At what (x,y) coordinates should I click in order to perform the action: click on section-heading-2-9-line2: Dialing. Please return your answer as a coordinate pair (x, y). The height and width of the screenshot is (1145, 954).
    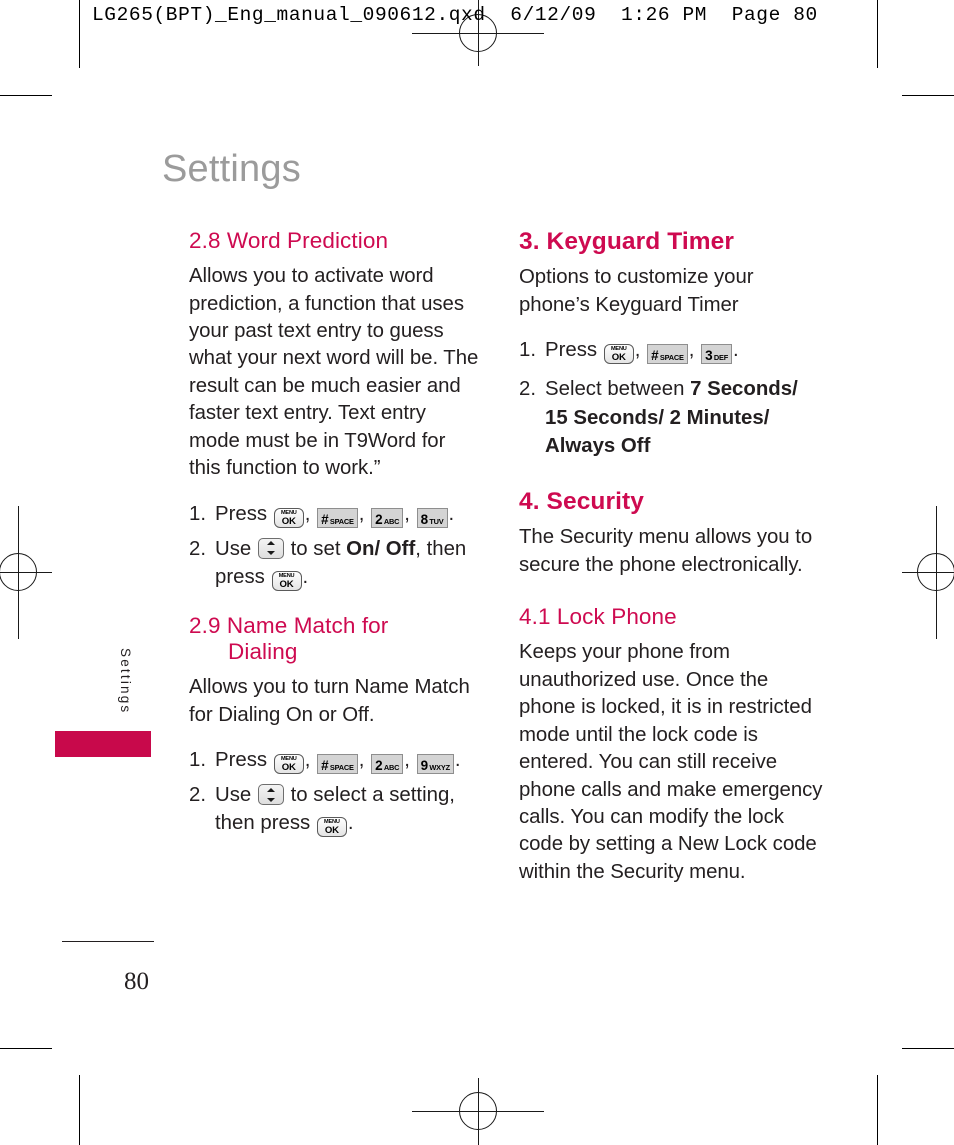
    Looking at the image, I should click on (263, 652).